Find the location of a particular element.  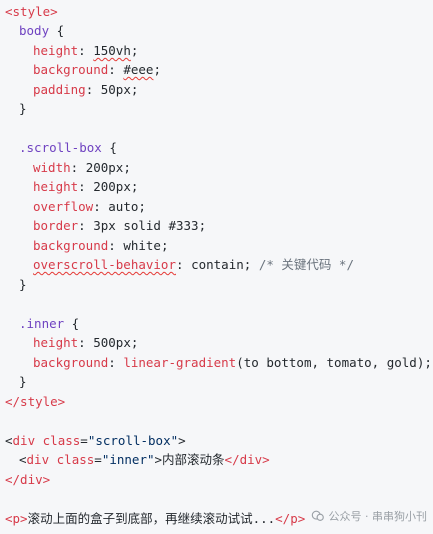

attr-value: "scroll-box" is located at coordinates (133, 440).